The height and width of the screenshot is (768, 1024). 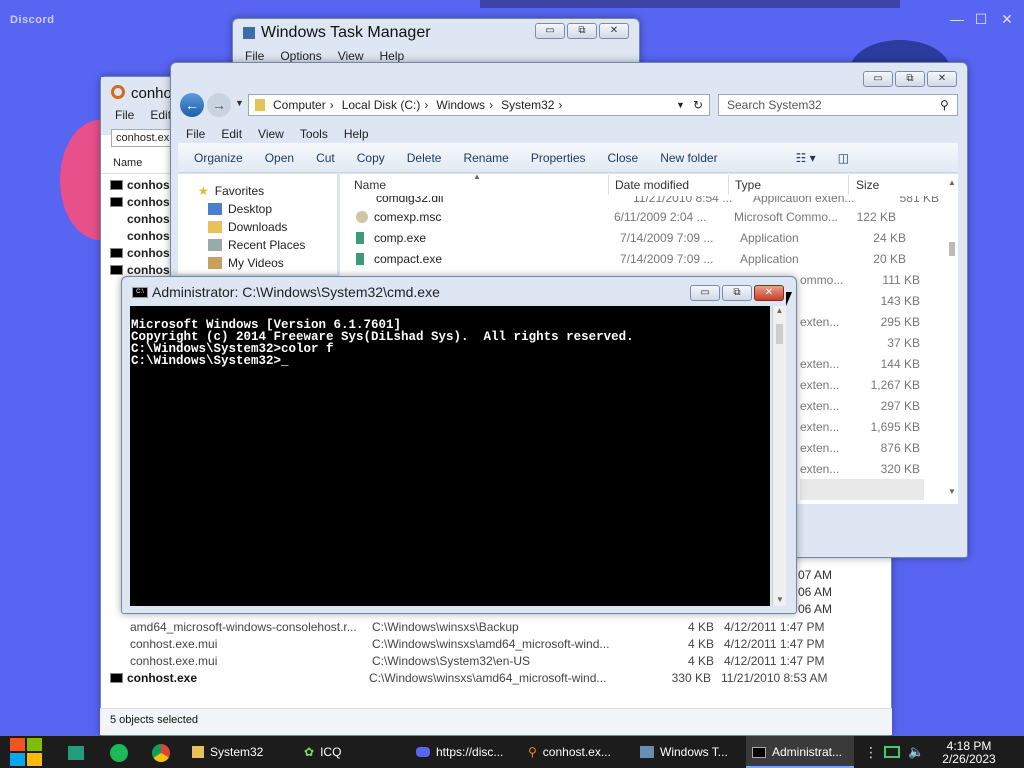 What do you see at coordinates (916, 752) in the screenshot?
I see `volume-icon: 🔈` at bounding box center [916, 752].